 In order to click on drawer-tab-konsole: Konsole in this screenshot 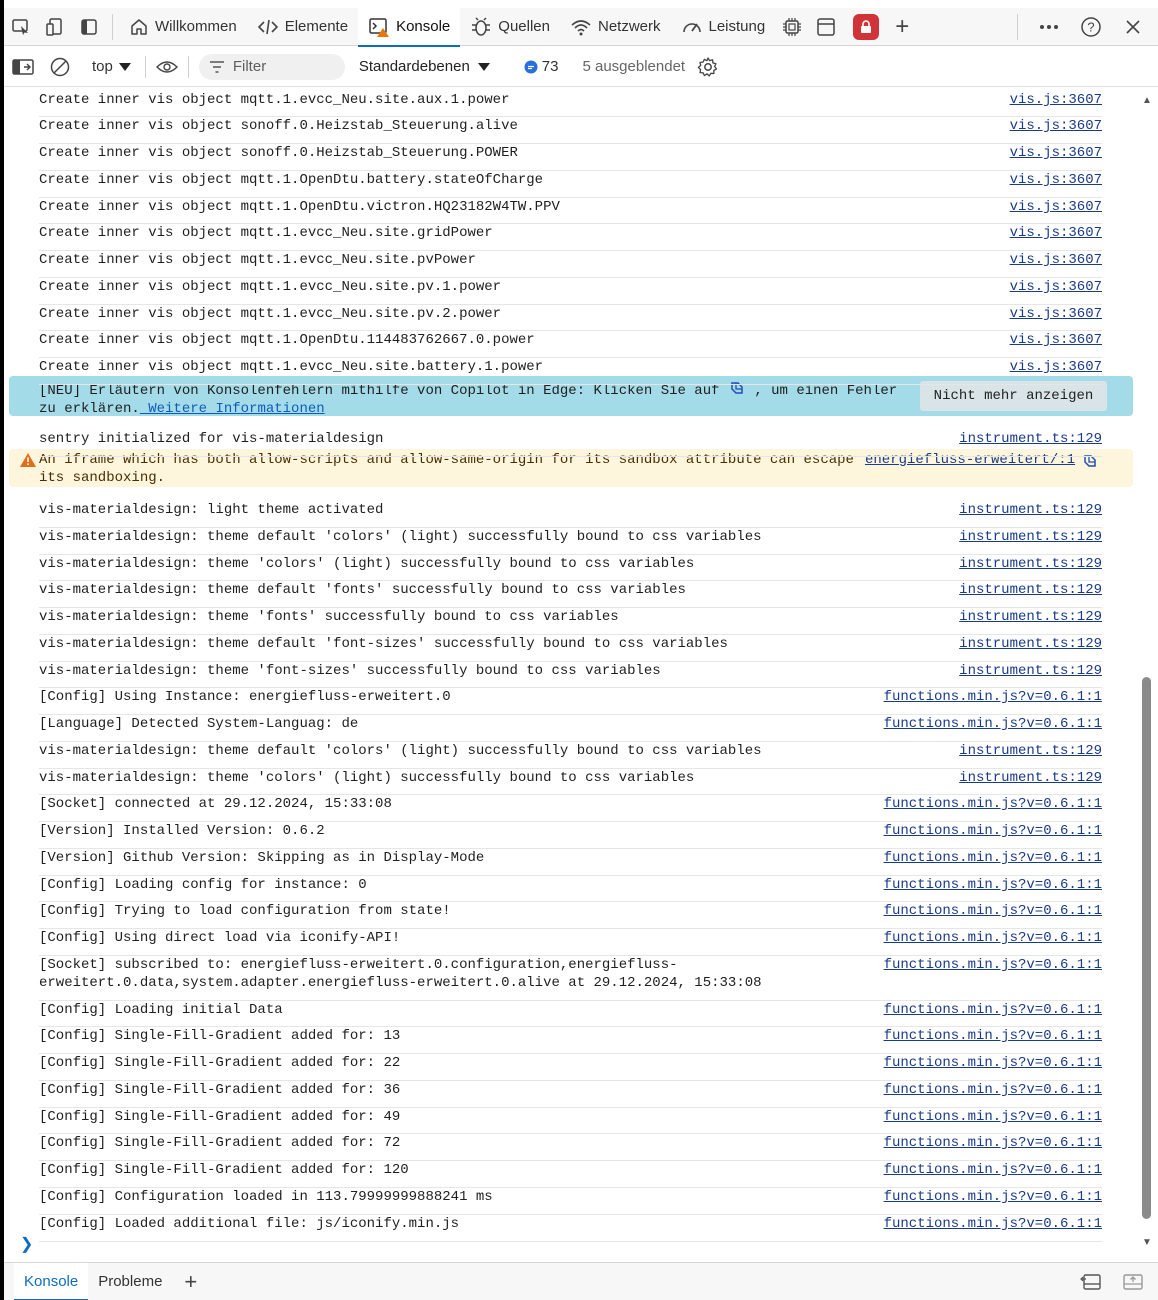, I will do `click(51, 1281)`.